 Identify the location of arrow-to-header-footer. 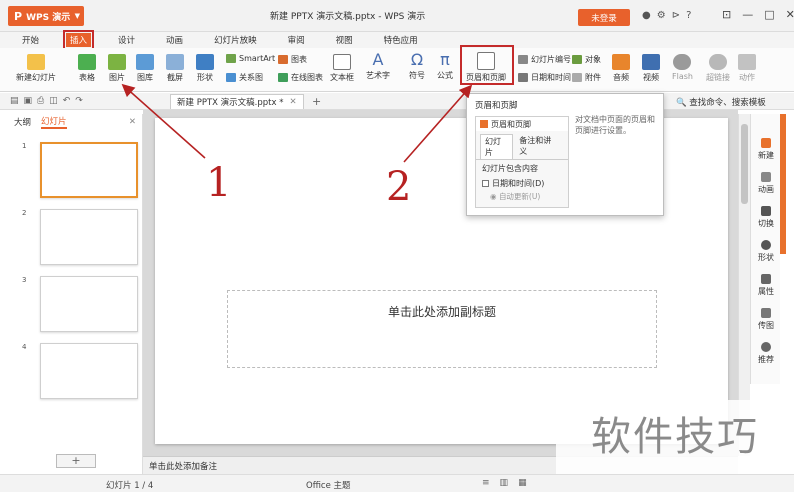
(438, 123).